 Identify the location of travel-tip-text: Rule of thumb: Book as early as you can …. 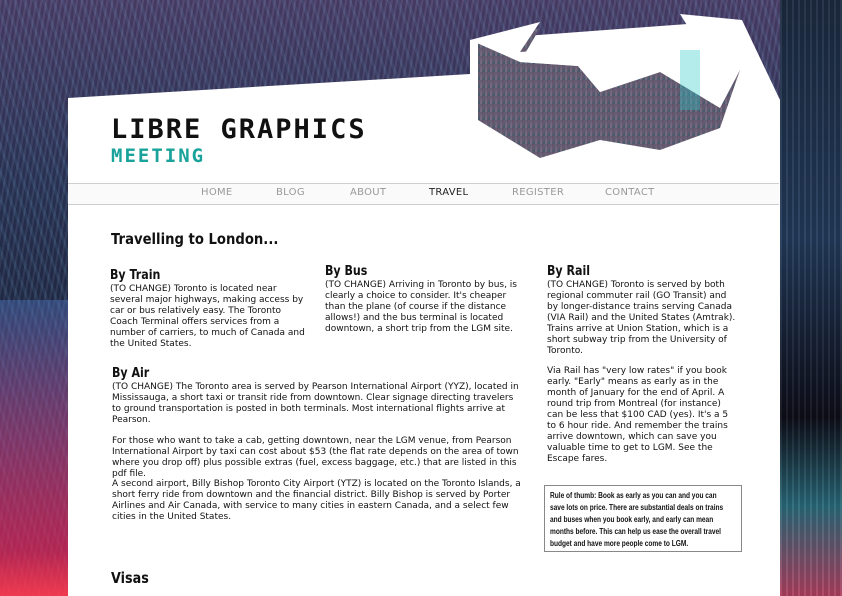
(637, 519).